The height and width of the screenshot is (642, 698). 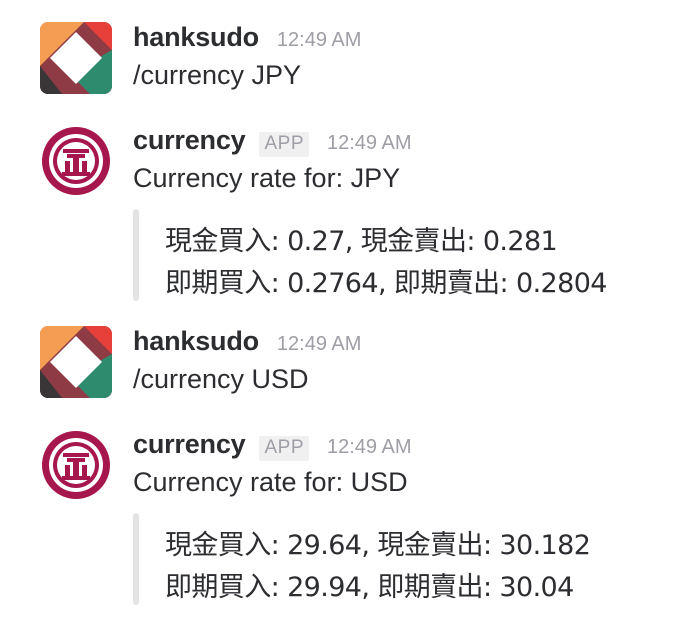 What do you see at coordinates (267, 178) in the screenshot?
I see `message-text: Currency rate for: JPY` at bounding box center [267, 178].